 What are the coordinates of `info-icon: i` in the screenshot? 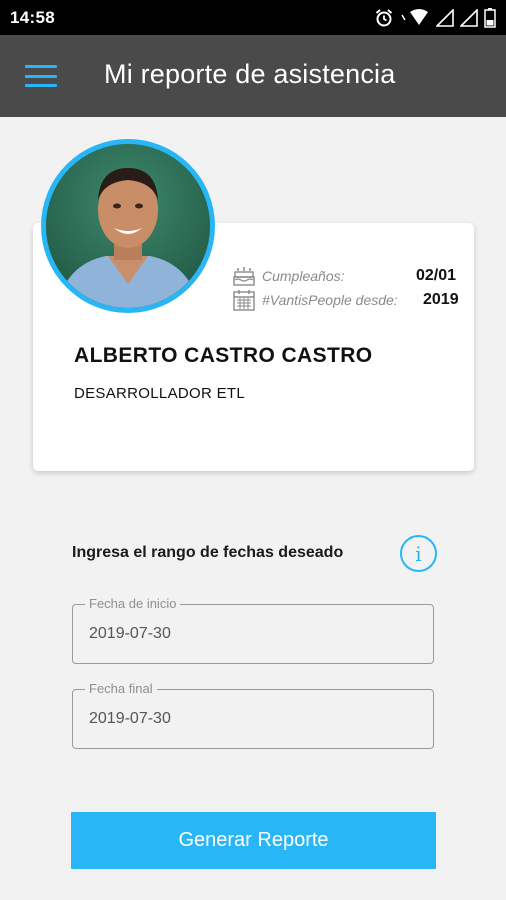 It's located at (418, 553).